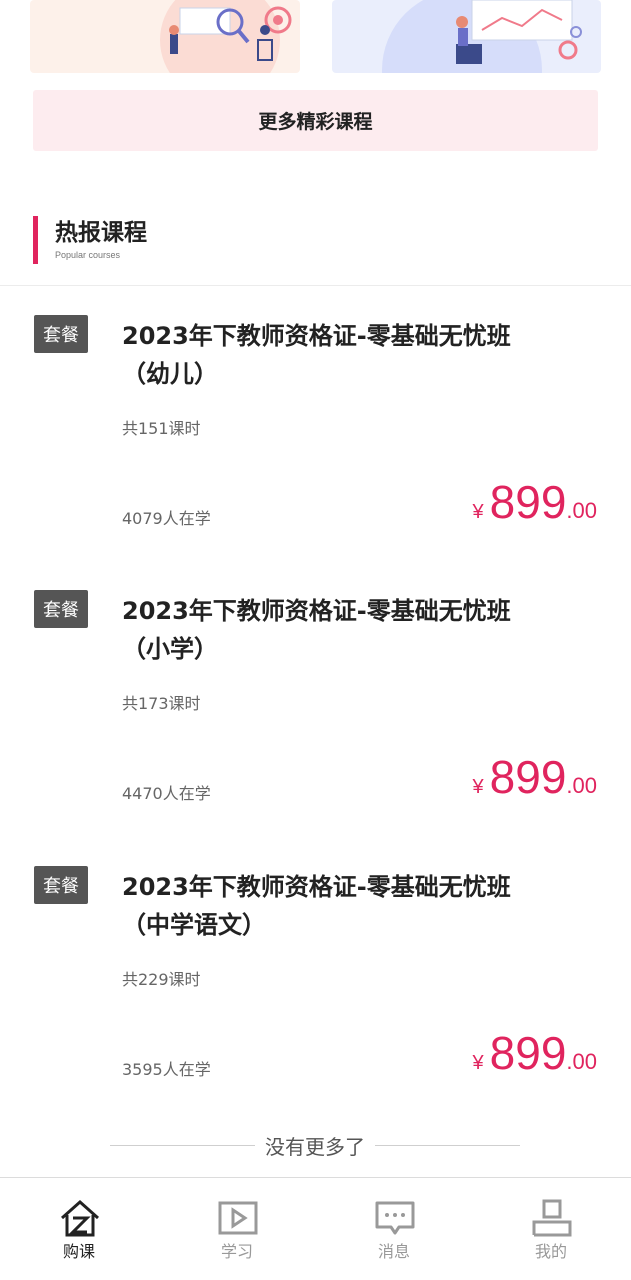 The height and width of the screenshot is (1280, 631). Describe the element at coordinates (166, 1069) in the screenshot. I see `course-learners: 3595人在学` at that location.